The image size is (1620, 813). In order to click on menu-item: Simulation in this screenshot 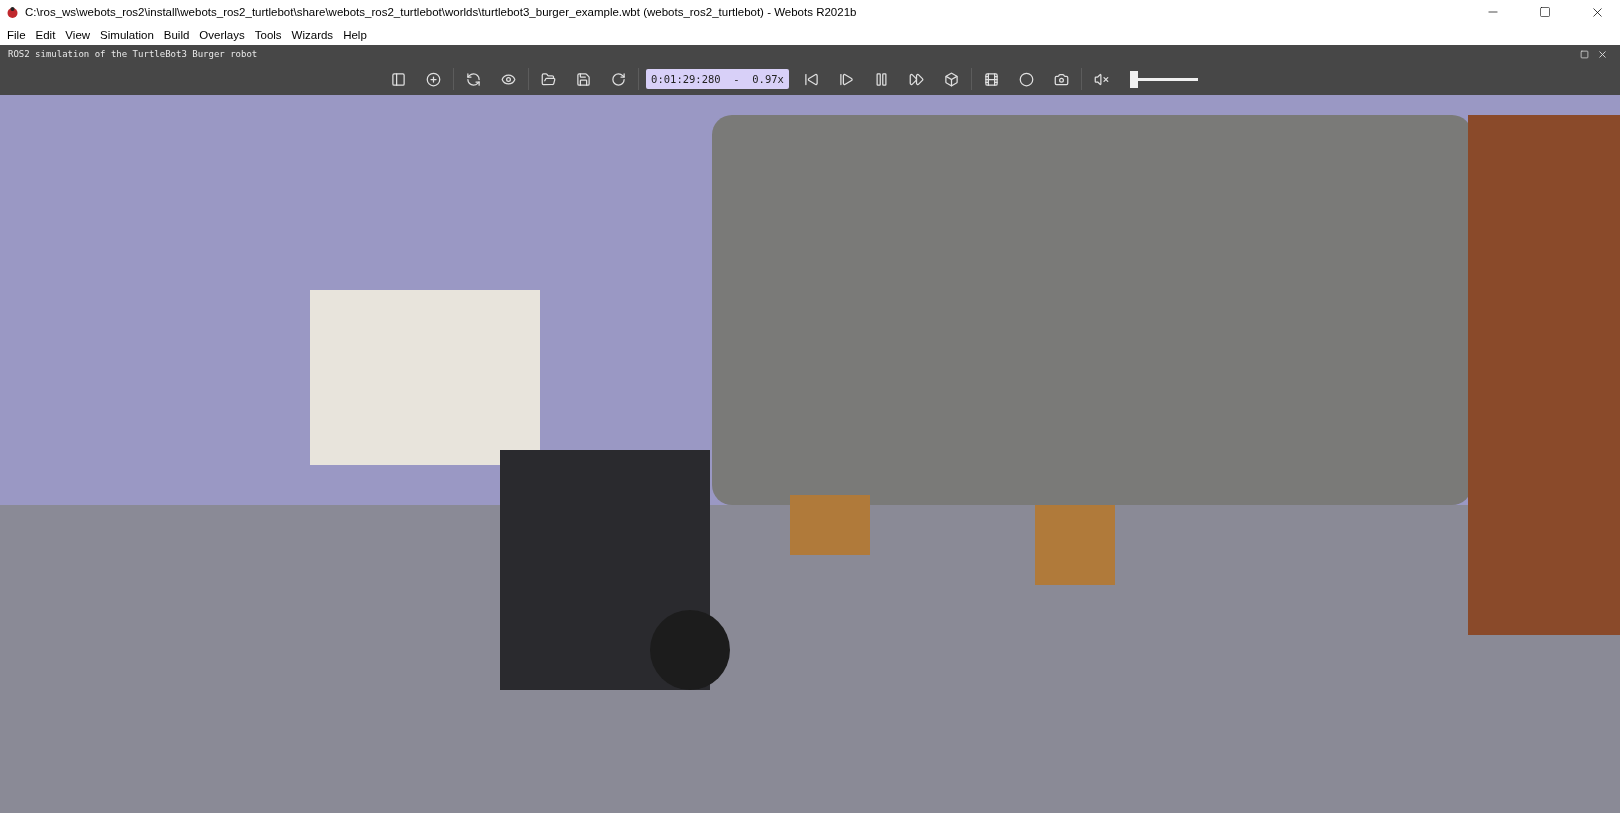, I will do `click(127, 34)`.